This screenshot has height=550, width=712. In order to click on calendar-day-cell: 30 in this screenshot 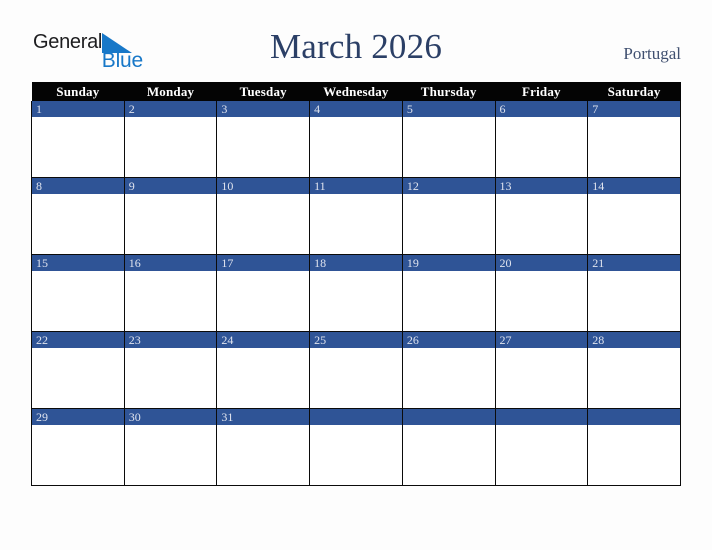, I will do `click(170, 447)`.